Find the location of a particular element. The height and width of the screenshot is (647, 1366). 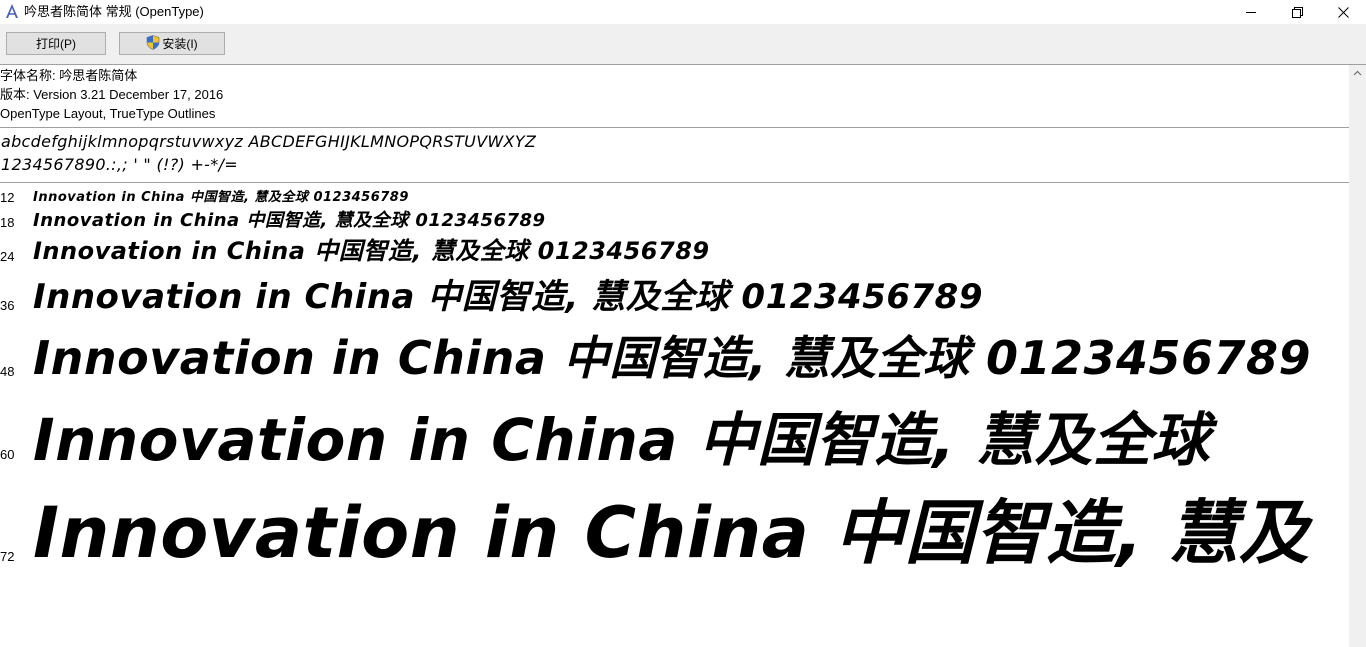

restore-icon is located at coordinates (1297, 12).